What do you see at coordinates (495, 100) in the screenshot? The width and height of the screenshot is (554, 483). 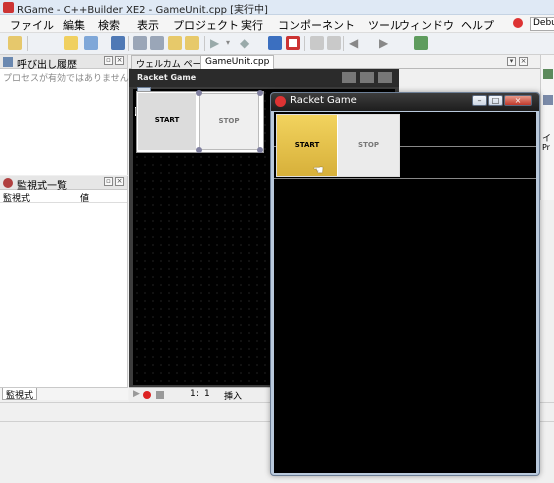 I see `maximize-button: □` at bounding box center [495, 100].